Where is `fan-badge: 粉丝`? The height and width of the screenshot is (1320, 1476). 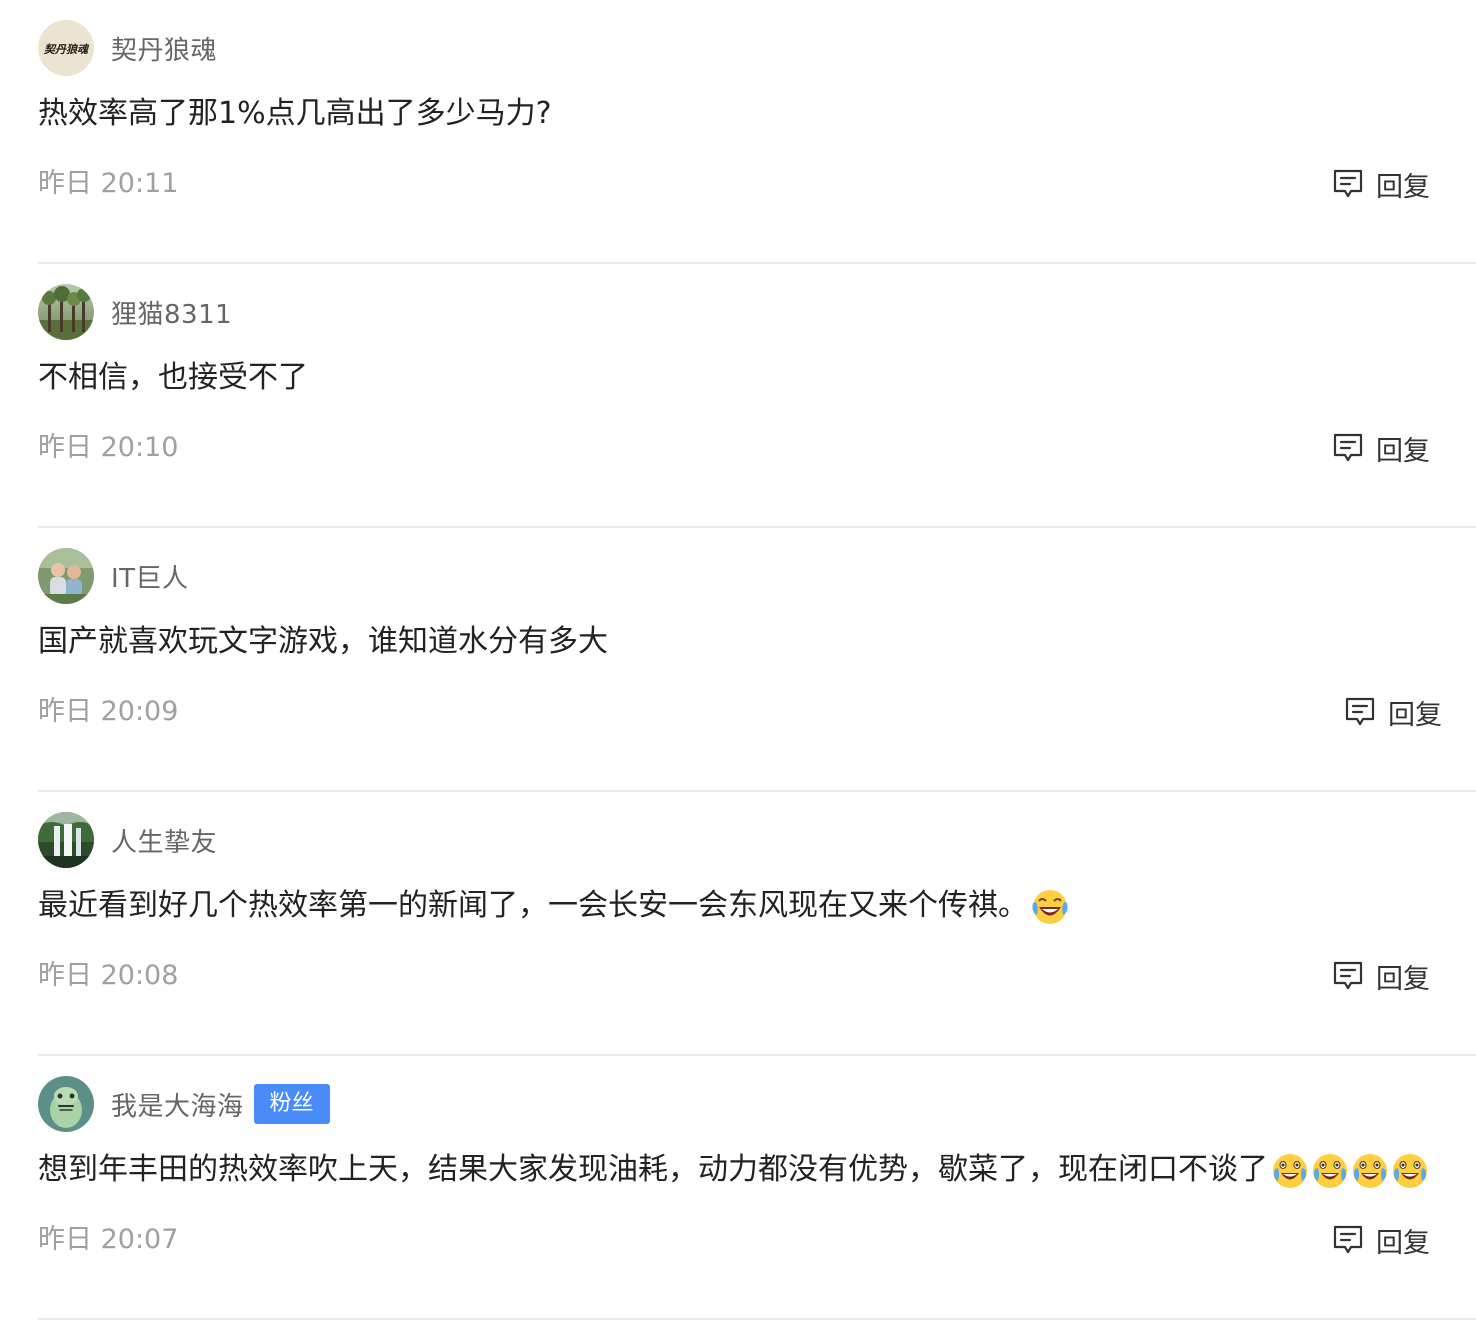 fan-badge: 粉丝 is located at coordinates (291, 1104).